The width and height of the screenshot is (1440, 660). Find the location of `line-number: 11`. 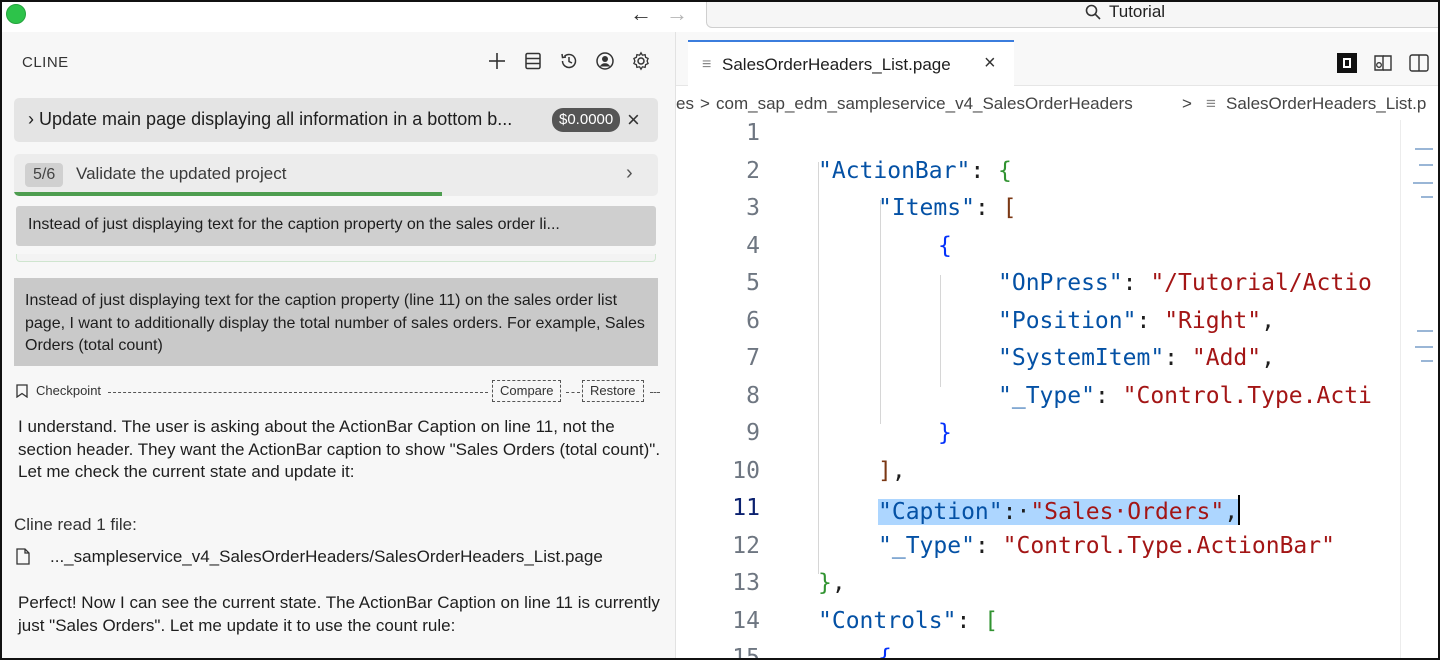

line-number: 11 is located at coordinates (746, 508).